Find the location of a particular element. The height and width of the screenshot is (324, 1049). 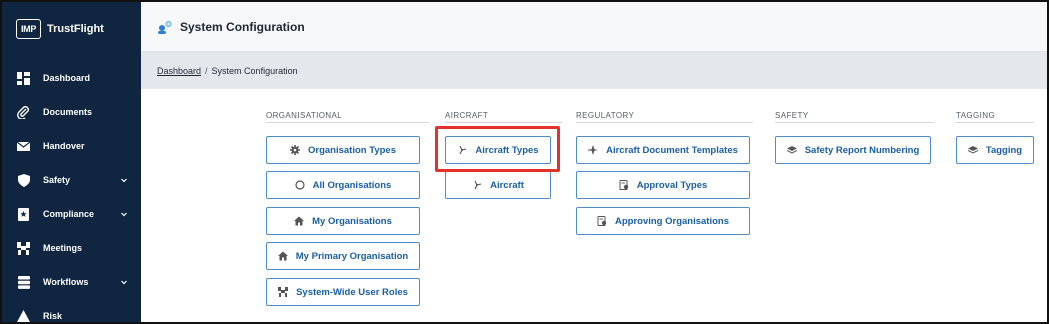

button-label: Safety Report Numbering is located at coordinates (862, 150).